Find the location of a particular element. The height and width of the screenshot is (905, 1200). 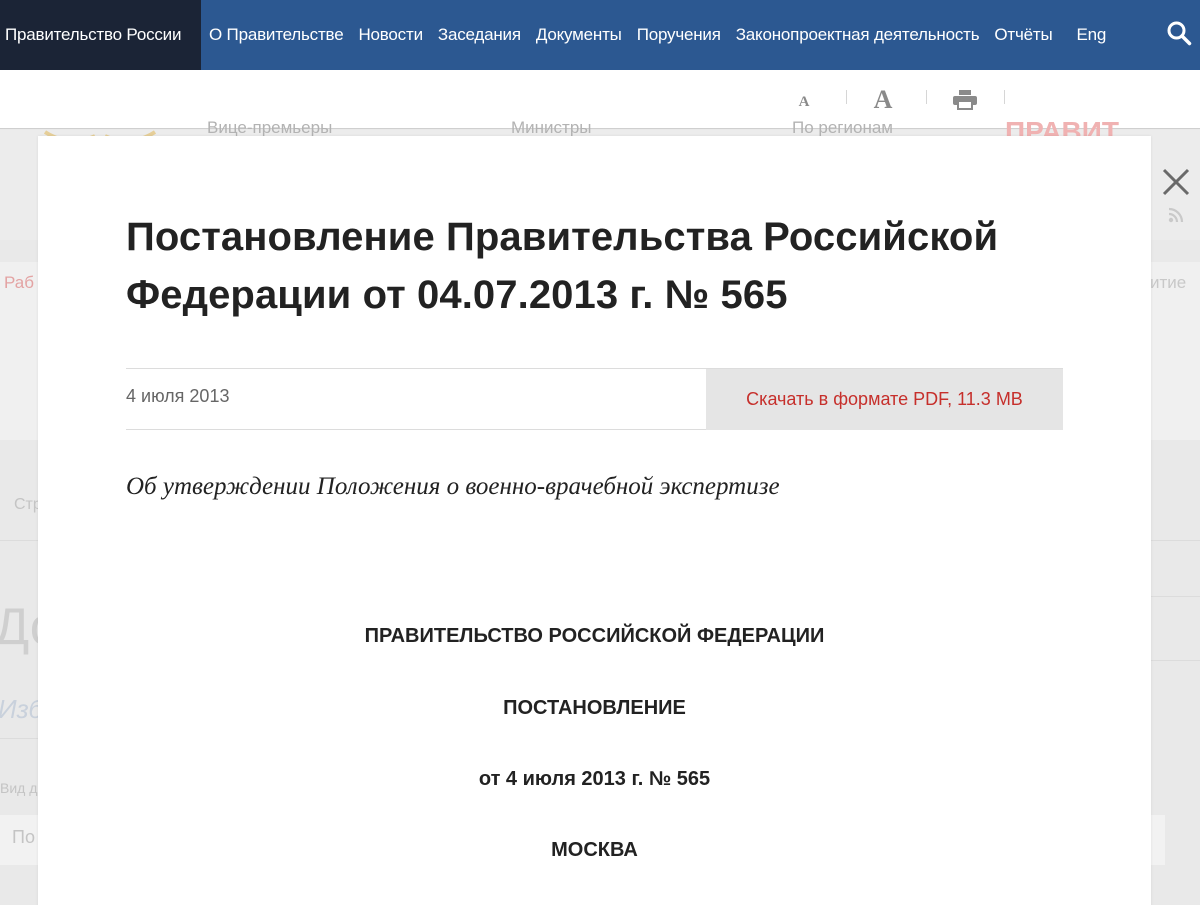

search-icon is located at coordinates (1179, 33).